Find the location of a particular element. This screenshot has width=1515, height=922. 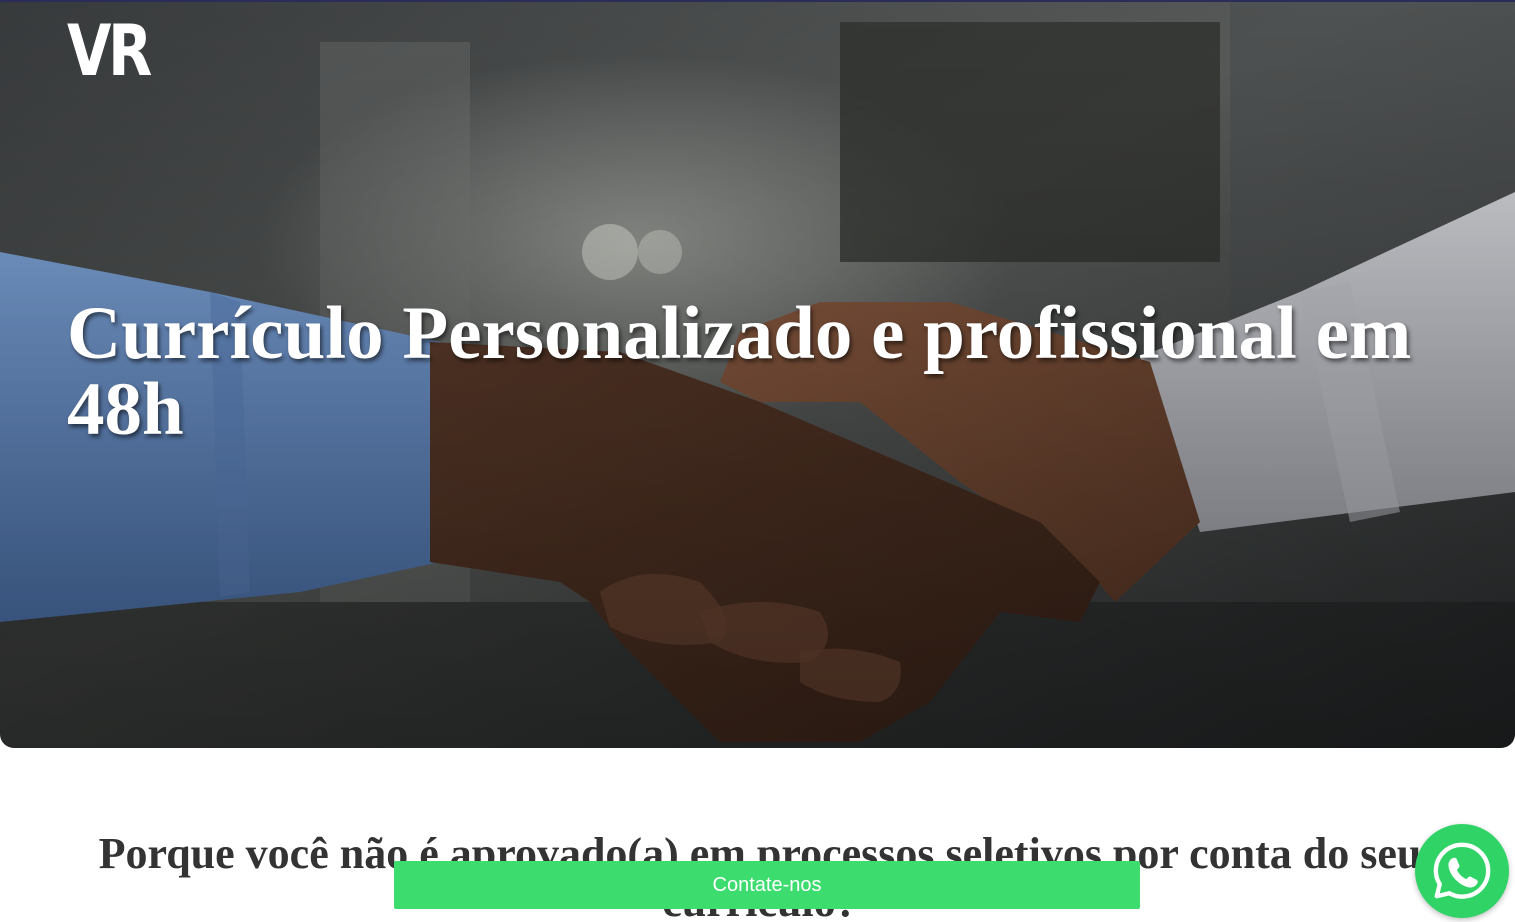

whatsapp-button is located at coordinates (1462, 871).